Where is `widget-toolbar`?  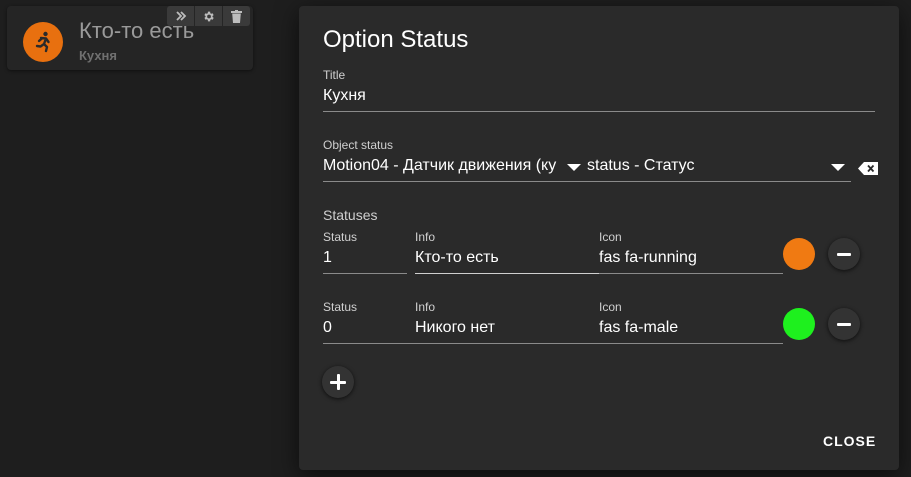 widget-toolbar is located at coordinates (208, 16).